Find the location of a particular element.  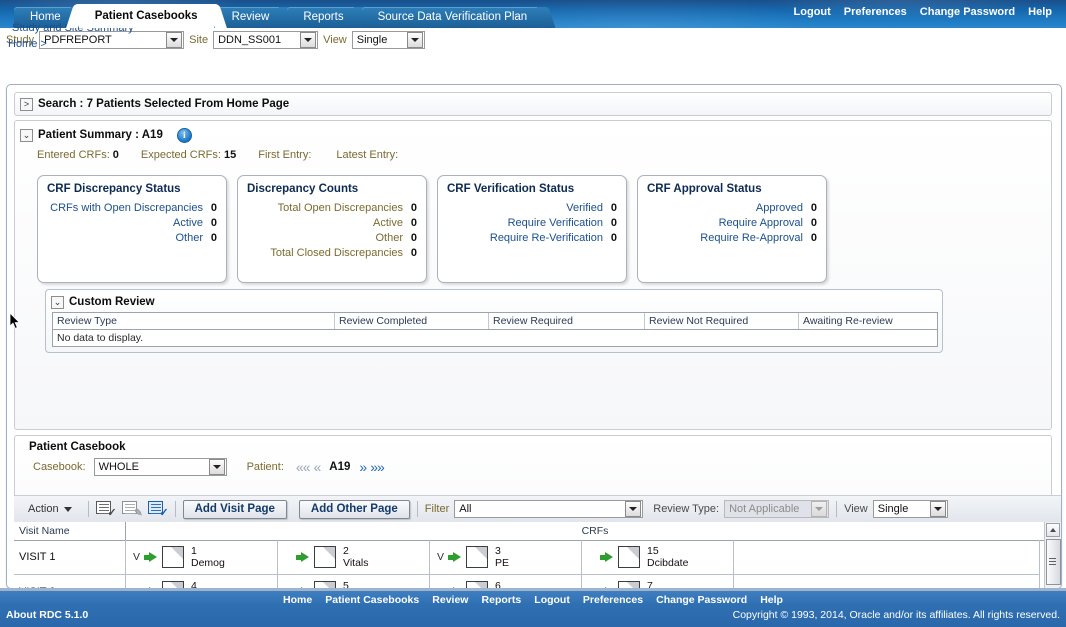

footer-link-reports: Reports is located at coordinates (502, 600).